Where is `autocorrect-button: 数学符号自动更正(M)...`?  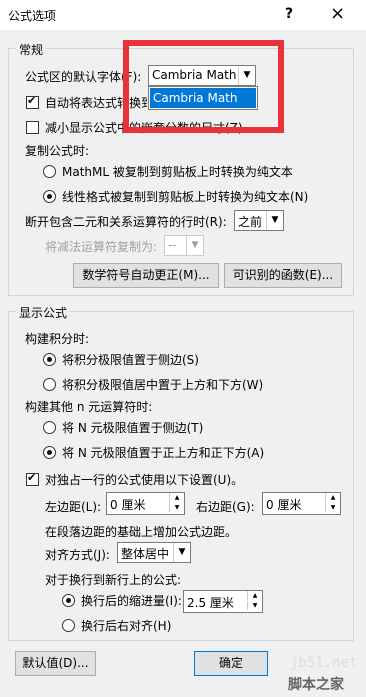
autocorrect-button: 数学符号自动更正(M)... is located at coordinates (146, 275).